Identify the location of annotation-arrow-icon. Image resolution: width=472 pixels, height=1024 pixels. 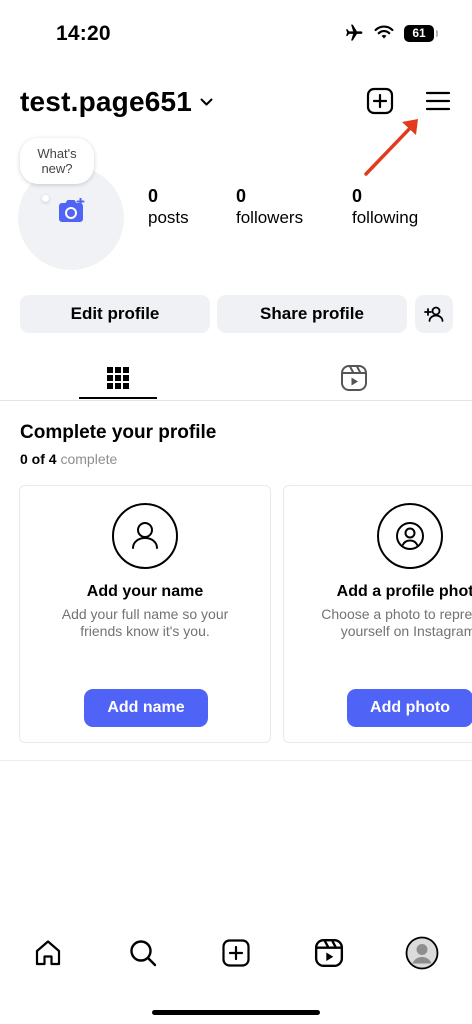
(391, 147).